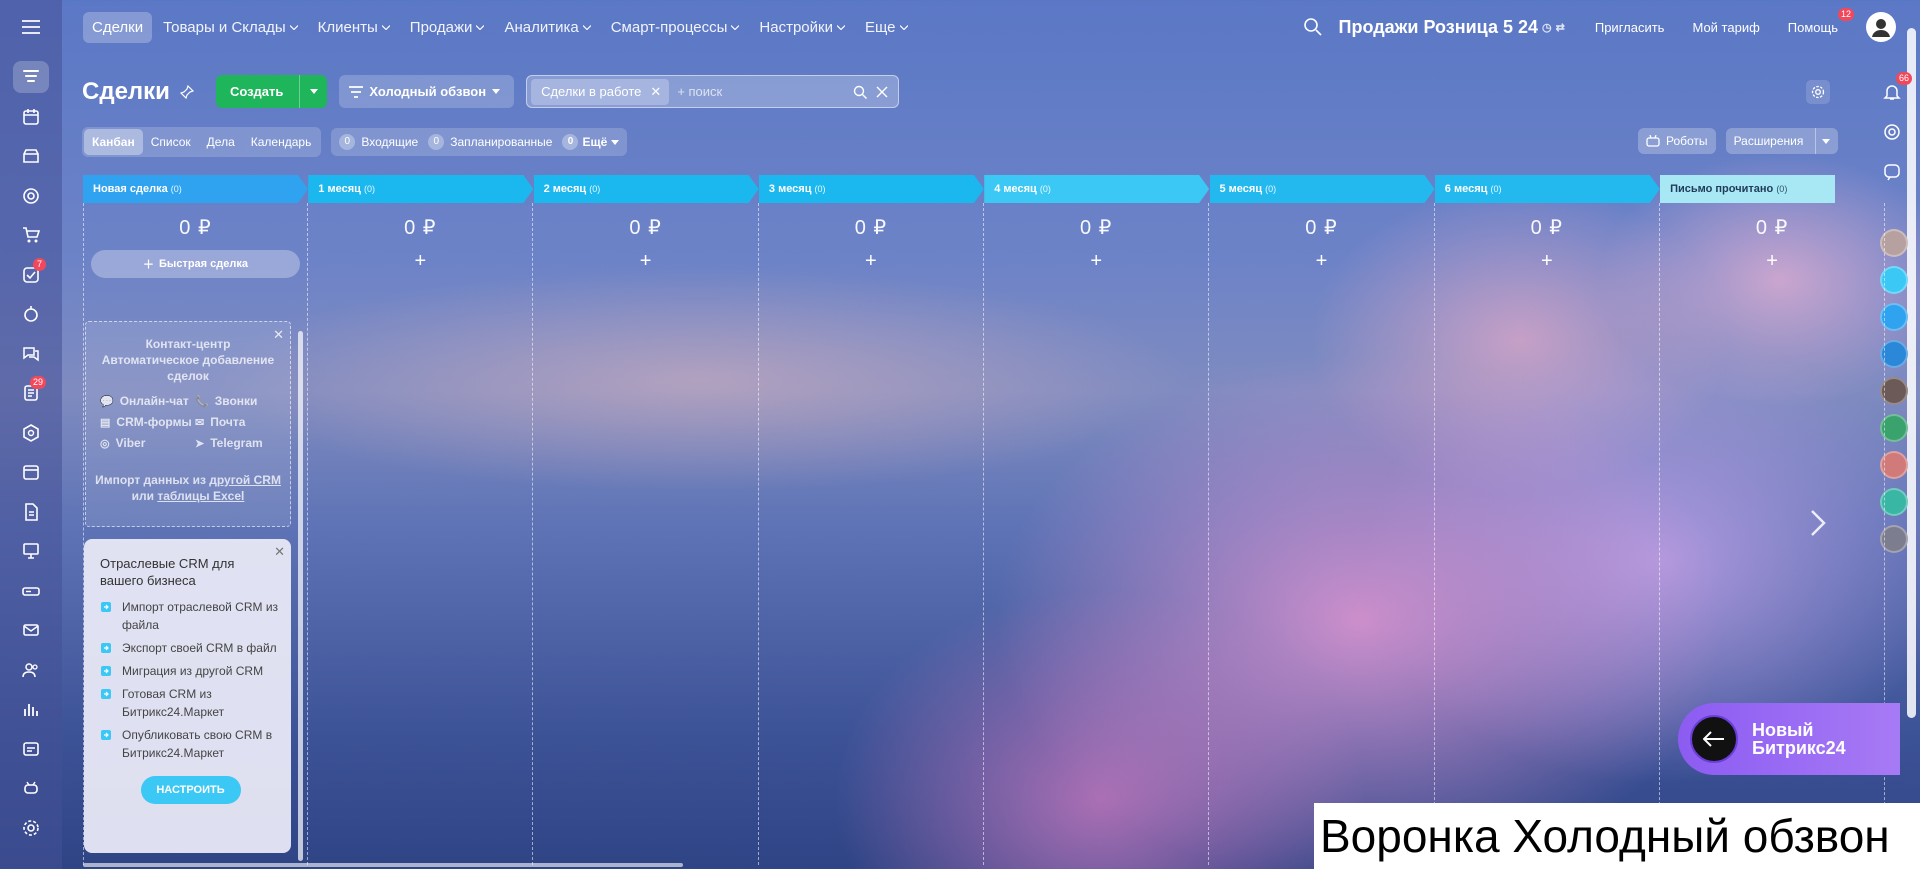 This screenshot has height=869, width=1920. I want to click on column-scrollbar, so click(301, 595).